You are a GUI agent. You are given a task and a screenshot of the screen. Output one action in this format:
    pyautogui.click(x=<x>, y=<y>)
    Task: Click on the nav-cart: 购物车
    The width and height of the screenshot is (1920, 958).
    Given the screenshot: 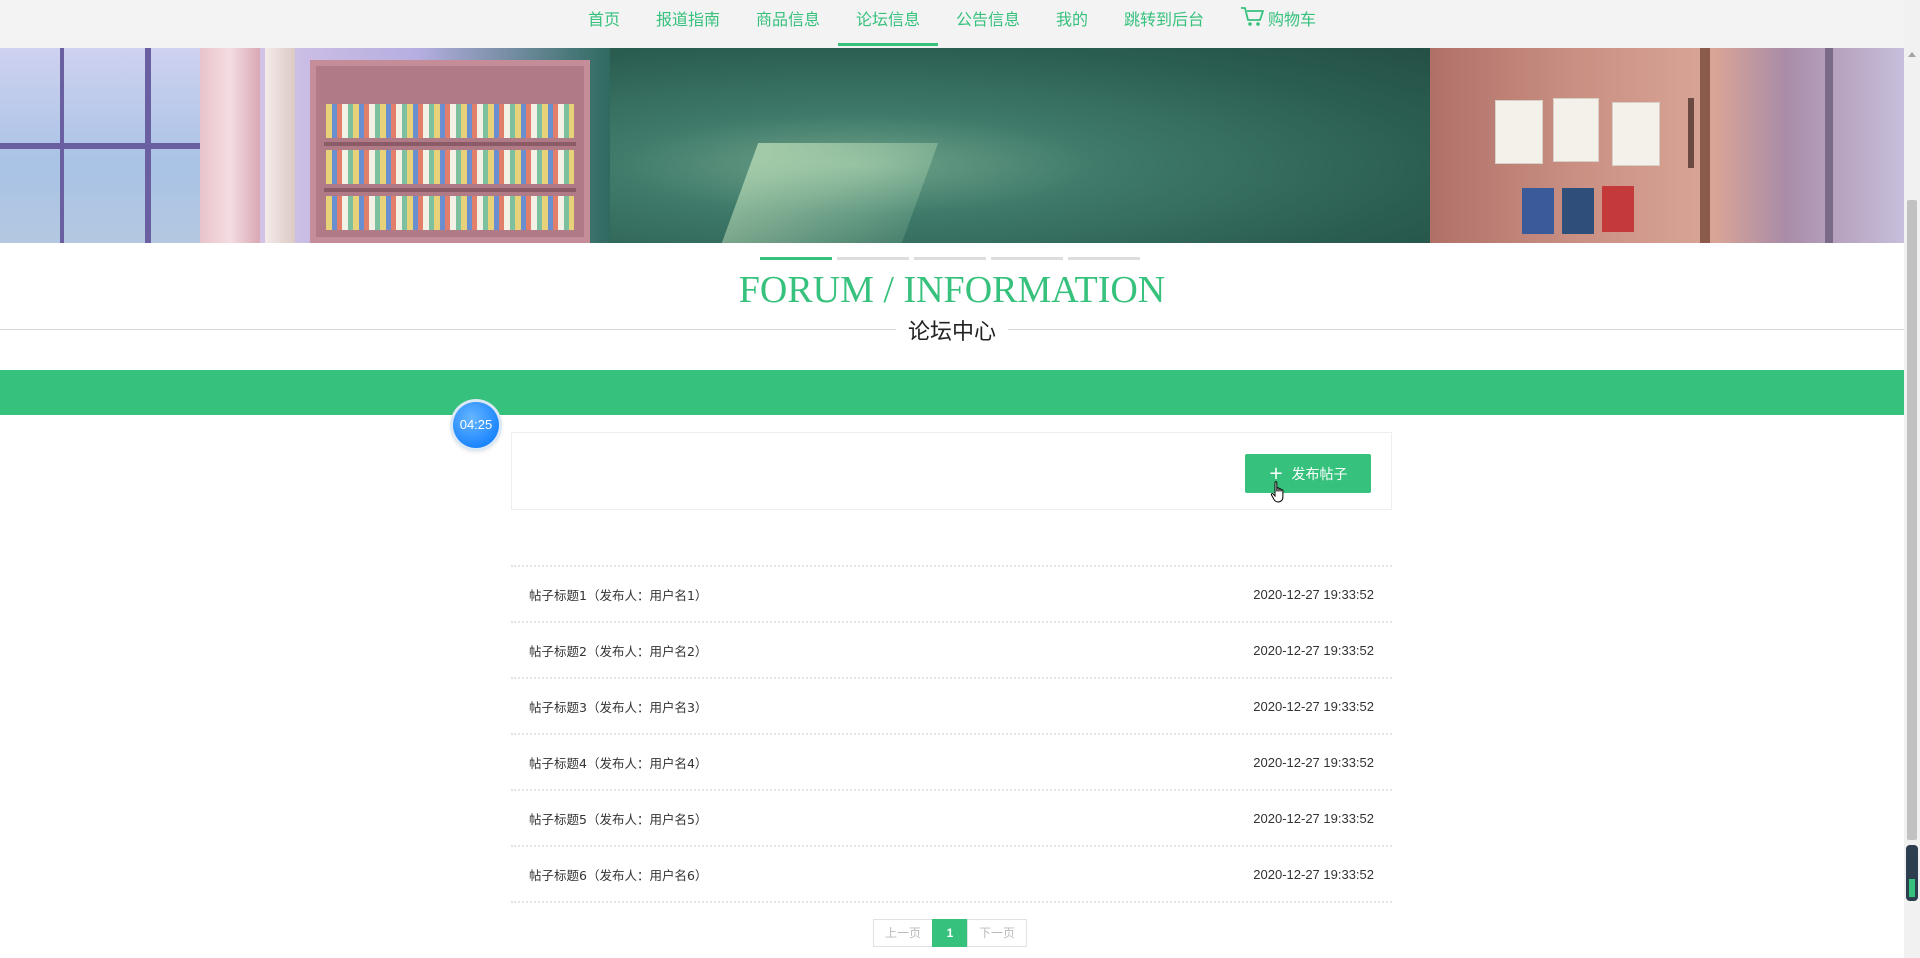 What is the action you would take?
    pyautogui.click(x=1278, y=24)
    